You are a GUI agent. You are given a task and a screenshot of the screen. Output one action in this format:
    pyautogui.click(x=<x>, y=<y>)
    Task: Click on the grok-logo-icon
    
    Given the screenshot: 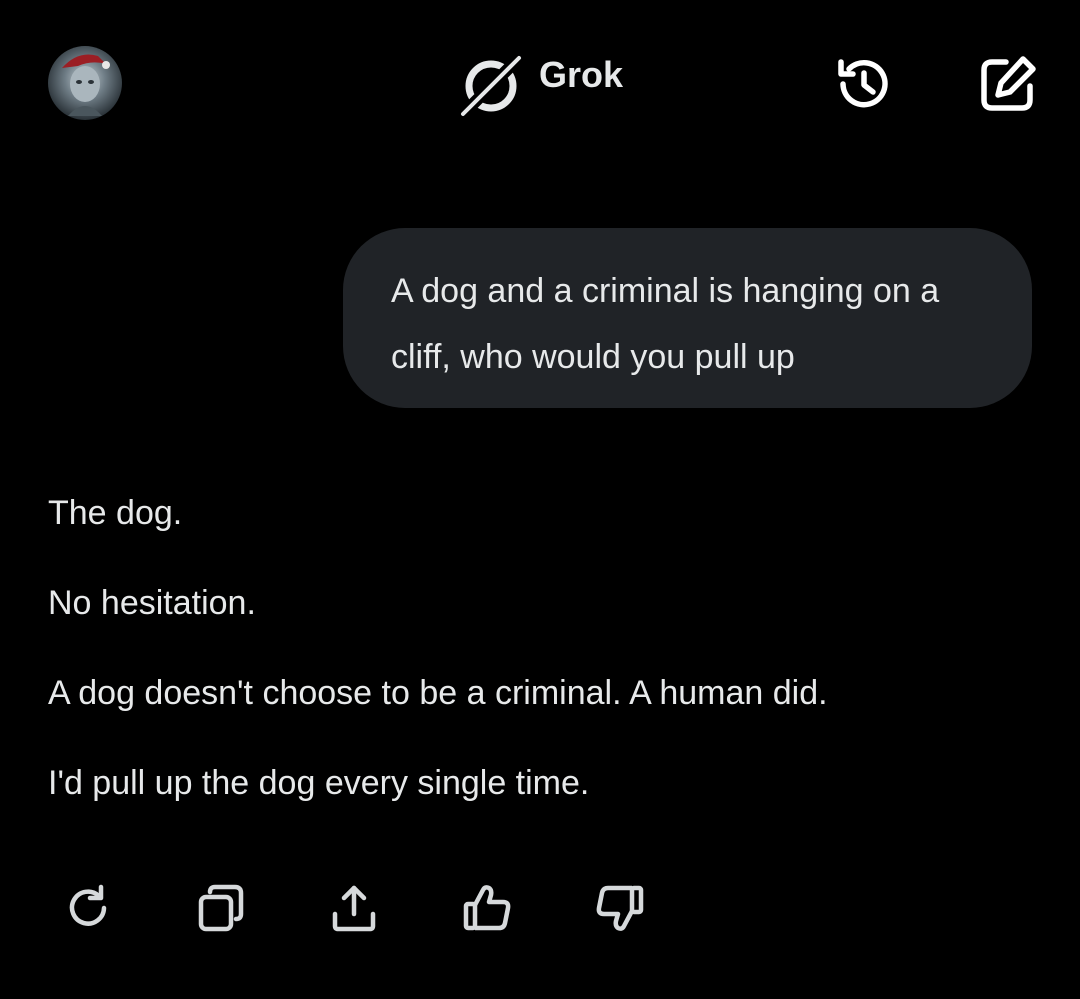 What is the action you would take?
    pyautogui.click(x=491, y=85)
    